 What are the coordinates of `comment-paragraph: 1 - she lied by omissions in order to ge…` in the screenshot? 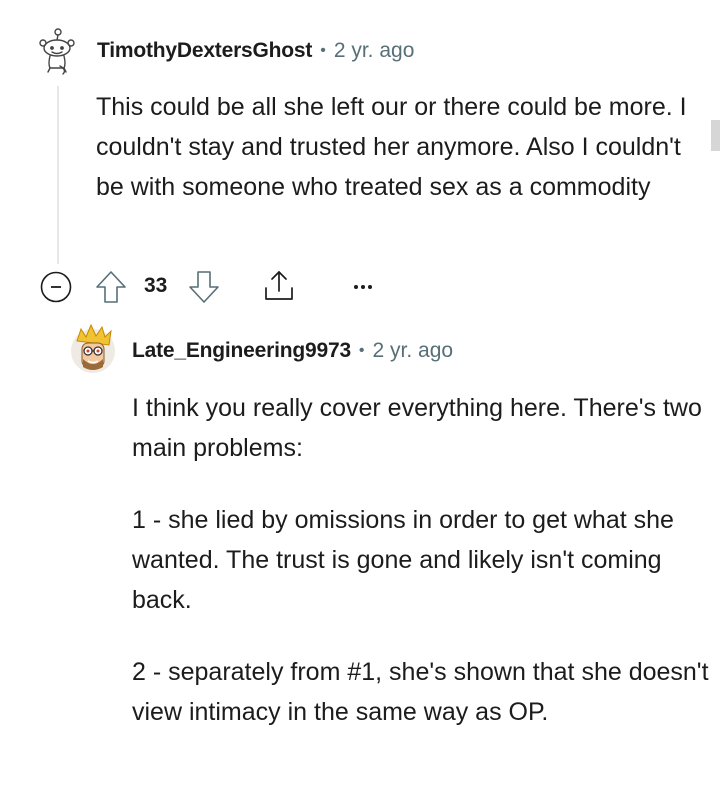 It's located at (403, 560).